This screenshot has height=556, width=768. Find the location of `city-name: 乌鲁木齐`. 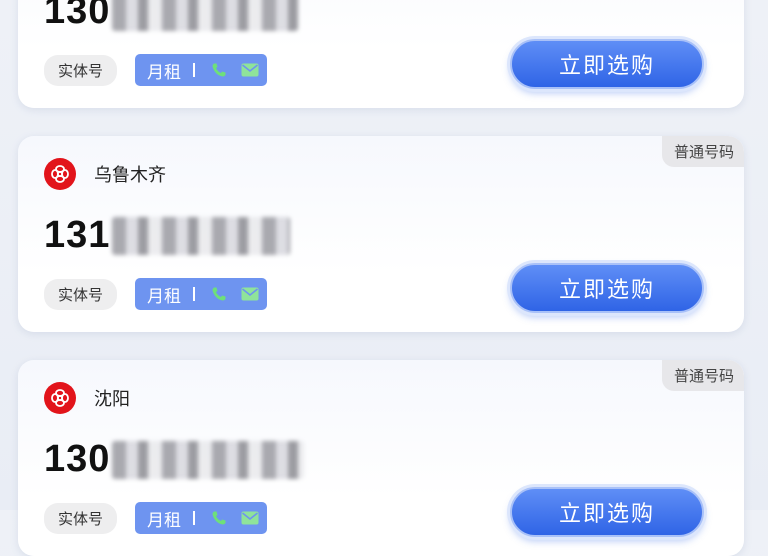

city-name: 乌鲁木齐 is located at coordinates (130, 175).